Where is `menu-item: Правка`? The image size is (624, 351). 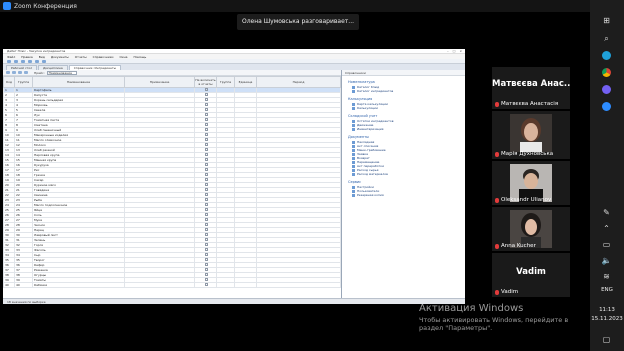
menu-item: Правка is located at coordinates (26, 57).